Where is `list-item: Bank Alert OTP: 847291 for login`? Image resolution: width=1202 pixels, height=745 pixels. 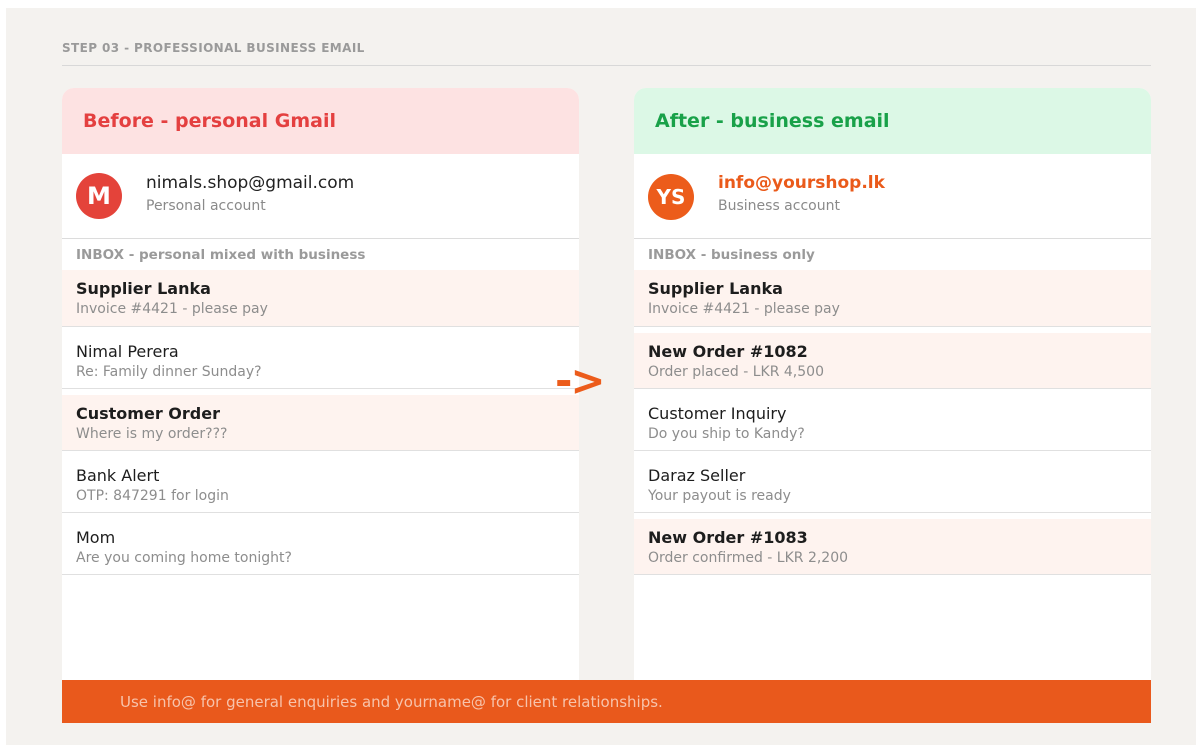 list-item: Bank Alert OTP: 847291 for login is located at coordinates (320, 485).